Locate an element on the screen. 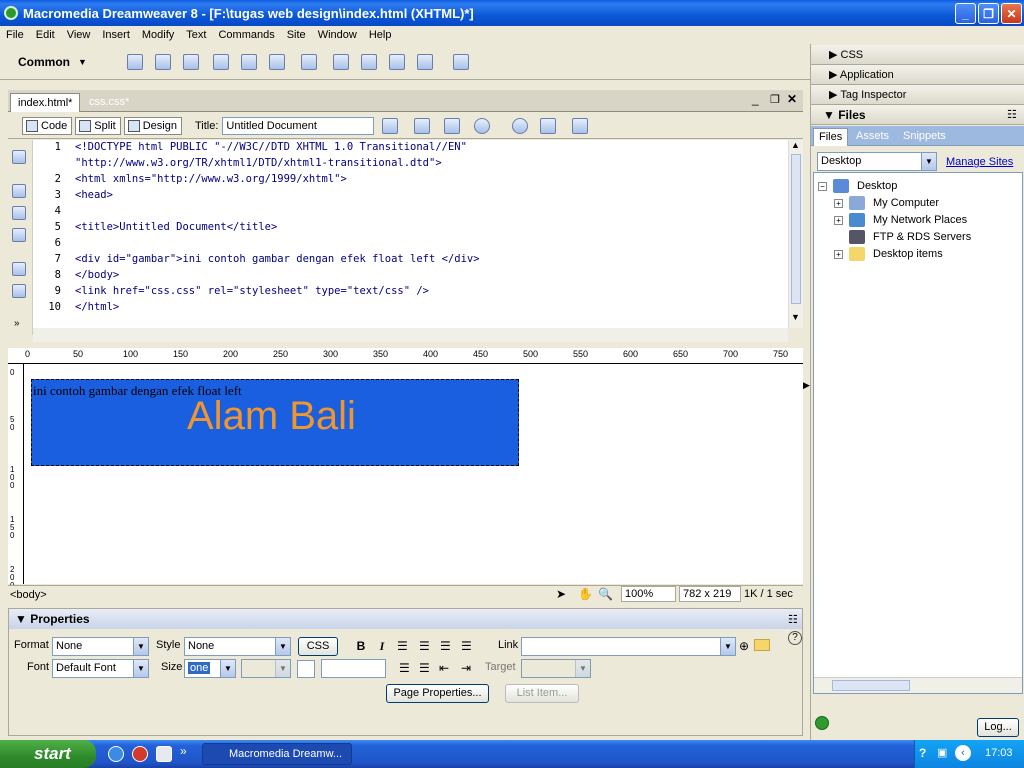 The image size is (1024, 768). tab-assets: Assets is located at coordinates (872, 137).